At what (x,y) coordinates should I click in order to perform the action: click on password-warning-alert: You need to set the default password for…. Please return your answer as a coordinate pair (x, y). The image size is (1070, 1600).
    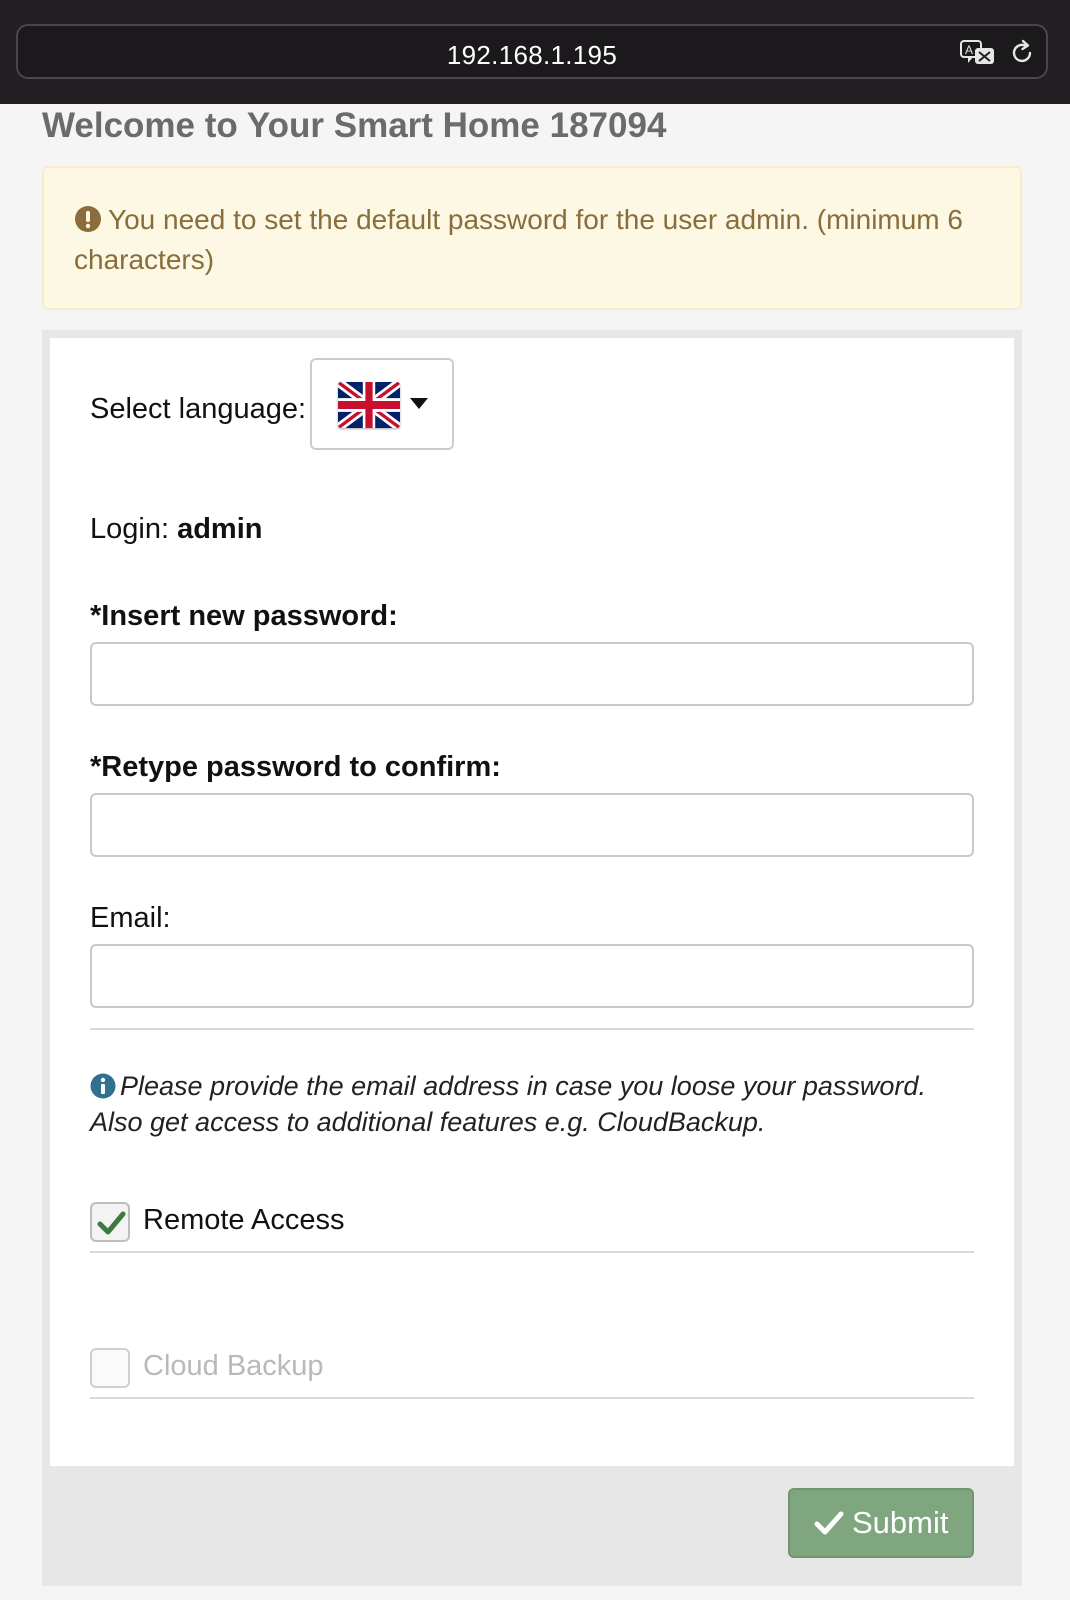
    Looking at the image, I should click on (532, 238).